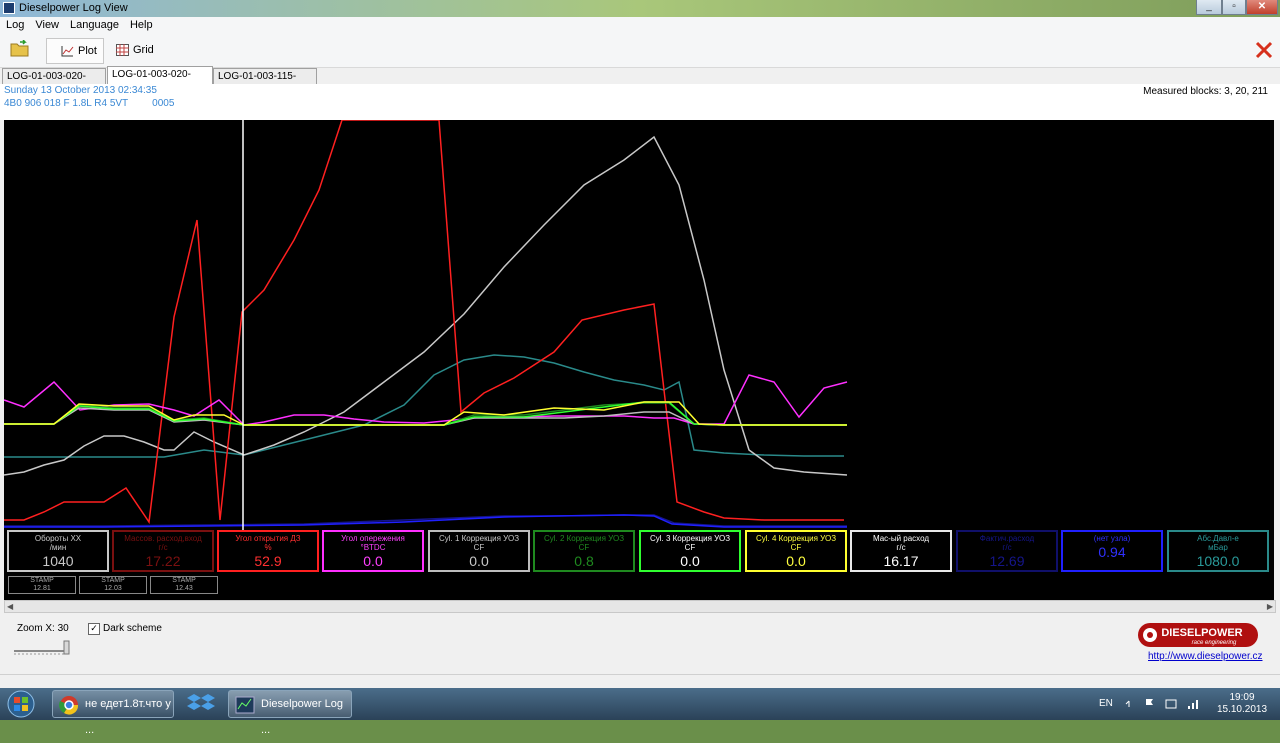 The image size is (1280, 743). I want to click on dieselpower-logo: DIESELPOWER race engineering, so click(1198, 635).